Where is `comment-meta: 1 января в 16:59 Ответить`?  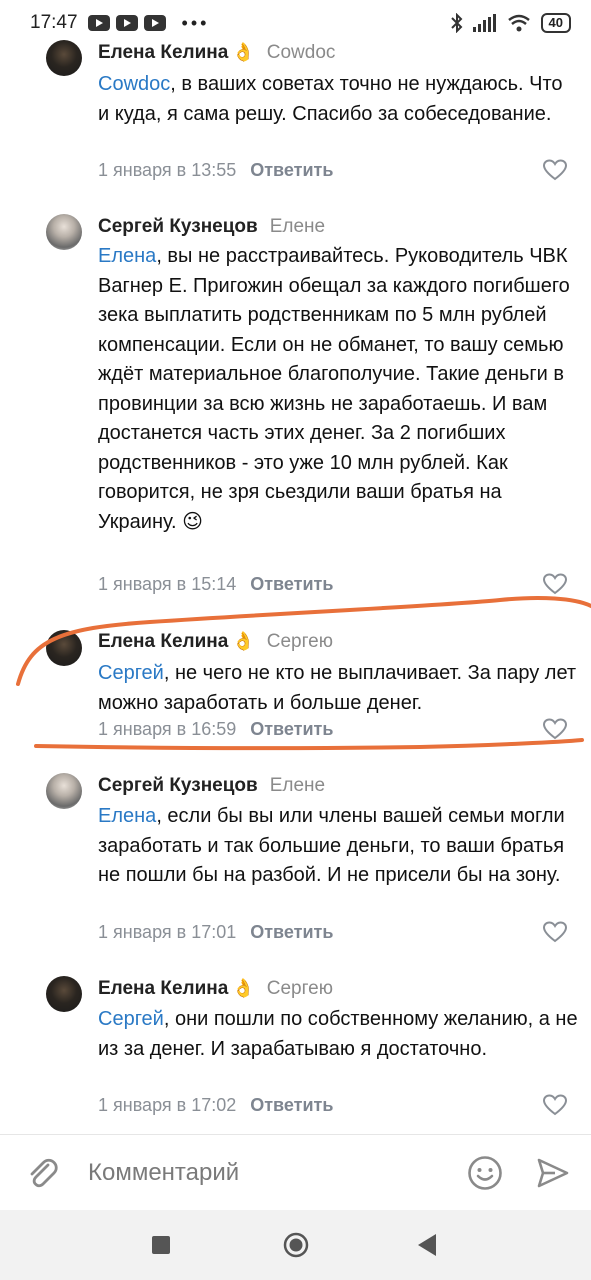 comment-meta: 1 января в 16:59 Ответить is located at coordinates (215, 729).